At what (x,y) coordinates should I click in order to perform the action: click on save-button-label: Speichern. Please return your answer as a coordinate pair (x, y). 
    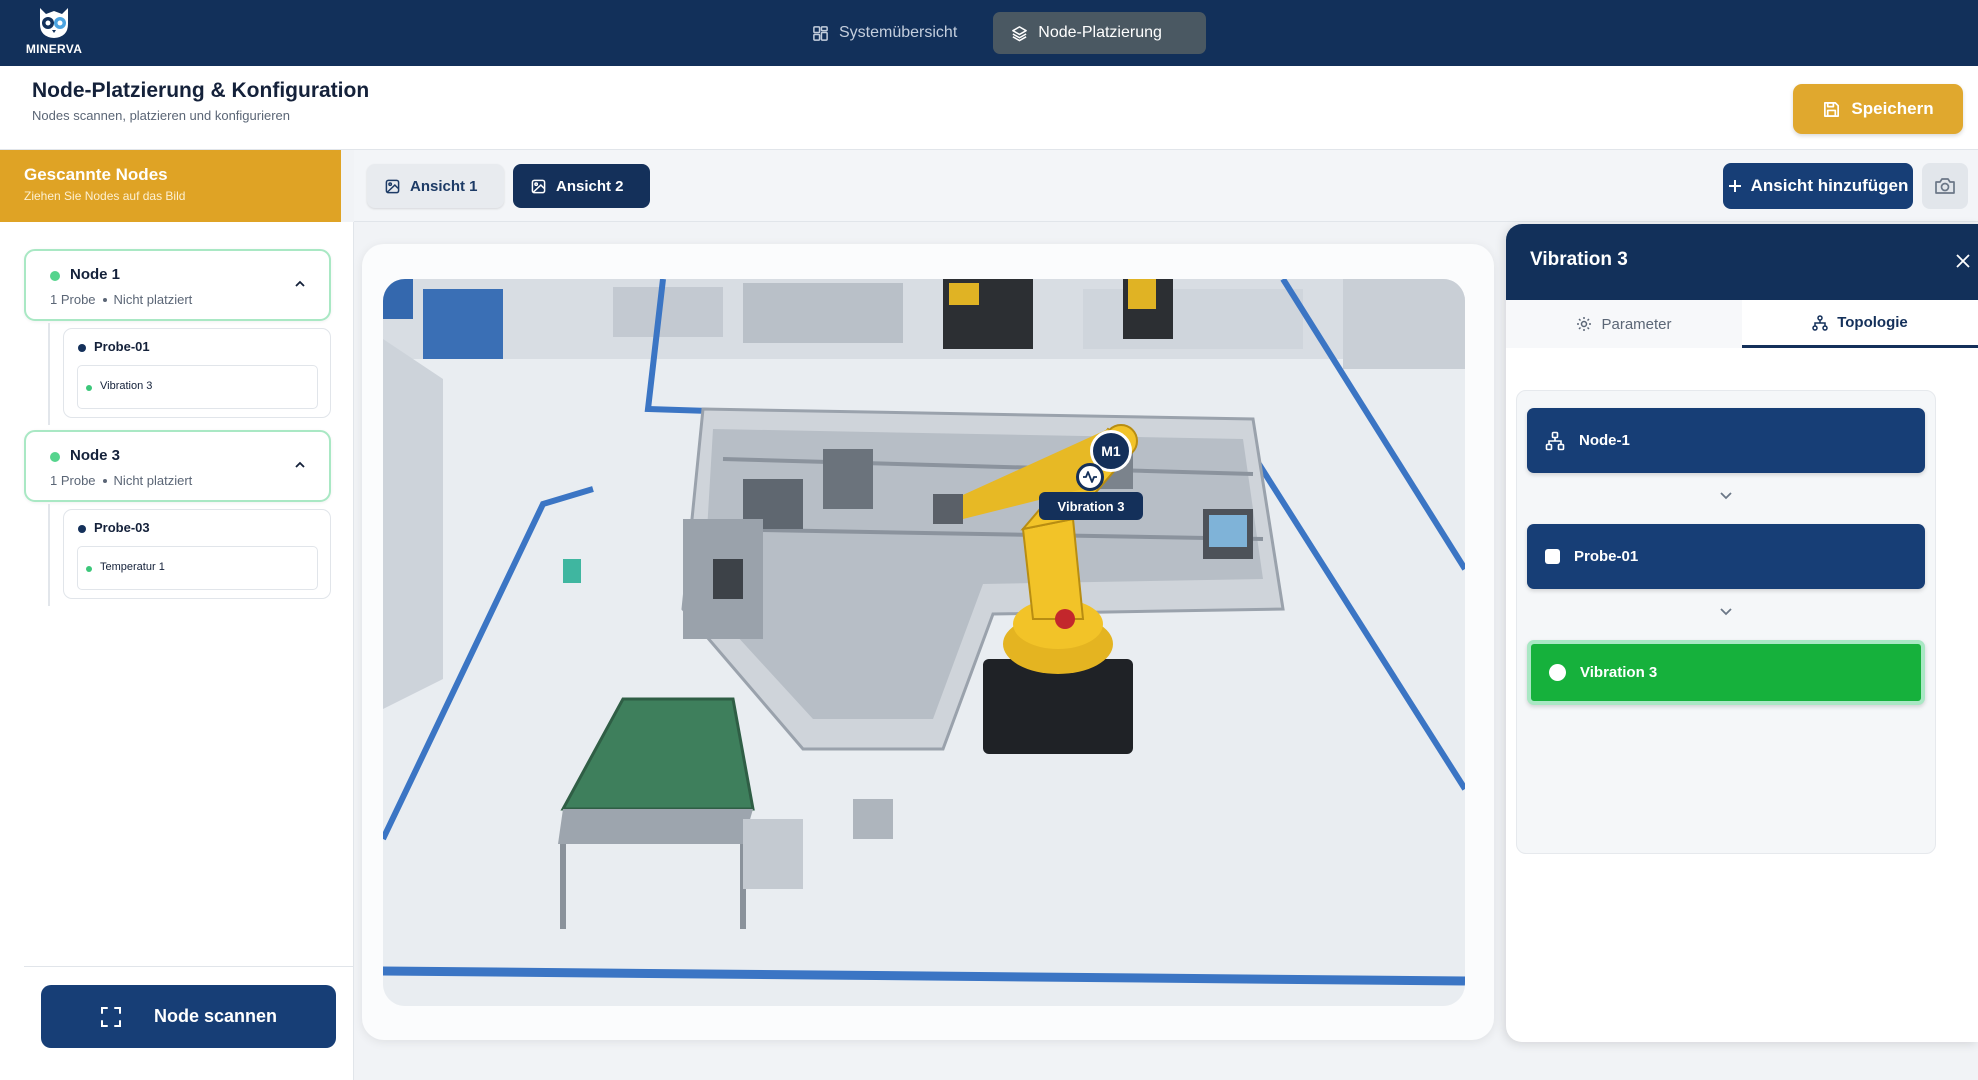
    Looking at the image, I should click on (1892, 108).